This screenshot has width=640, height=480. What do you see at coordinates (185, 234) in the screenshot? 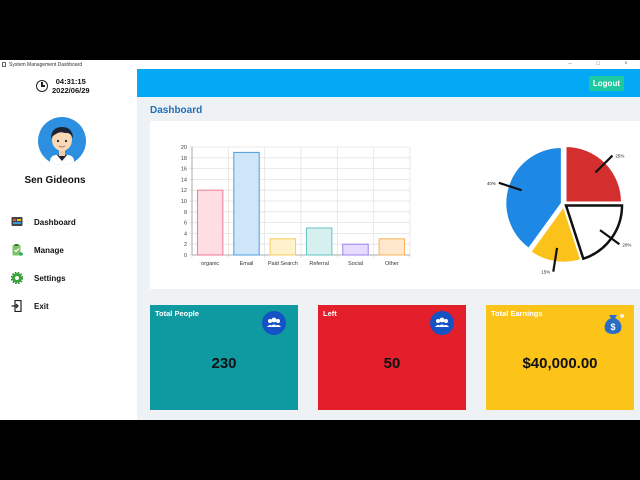
I see `y-tick-label: 4` at bounding box center [185, 234].